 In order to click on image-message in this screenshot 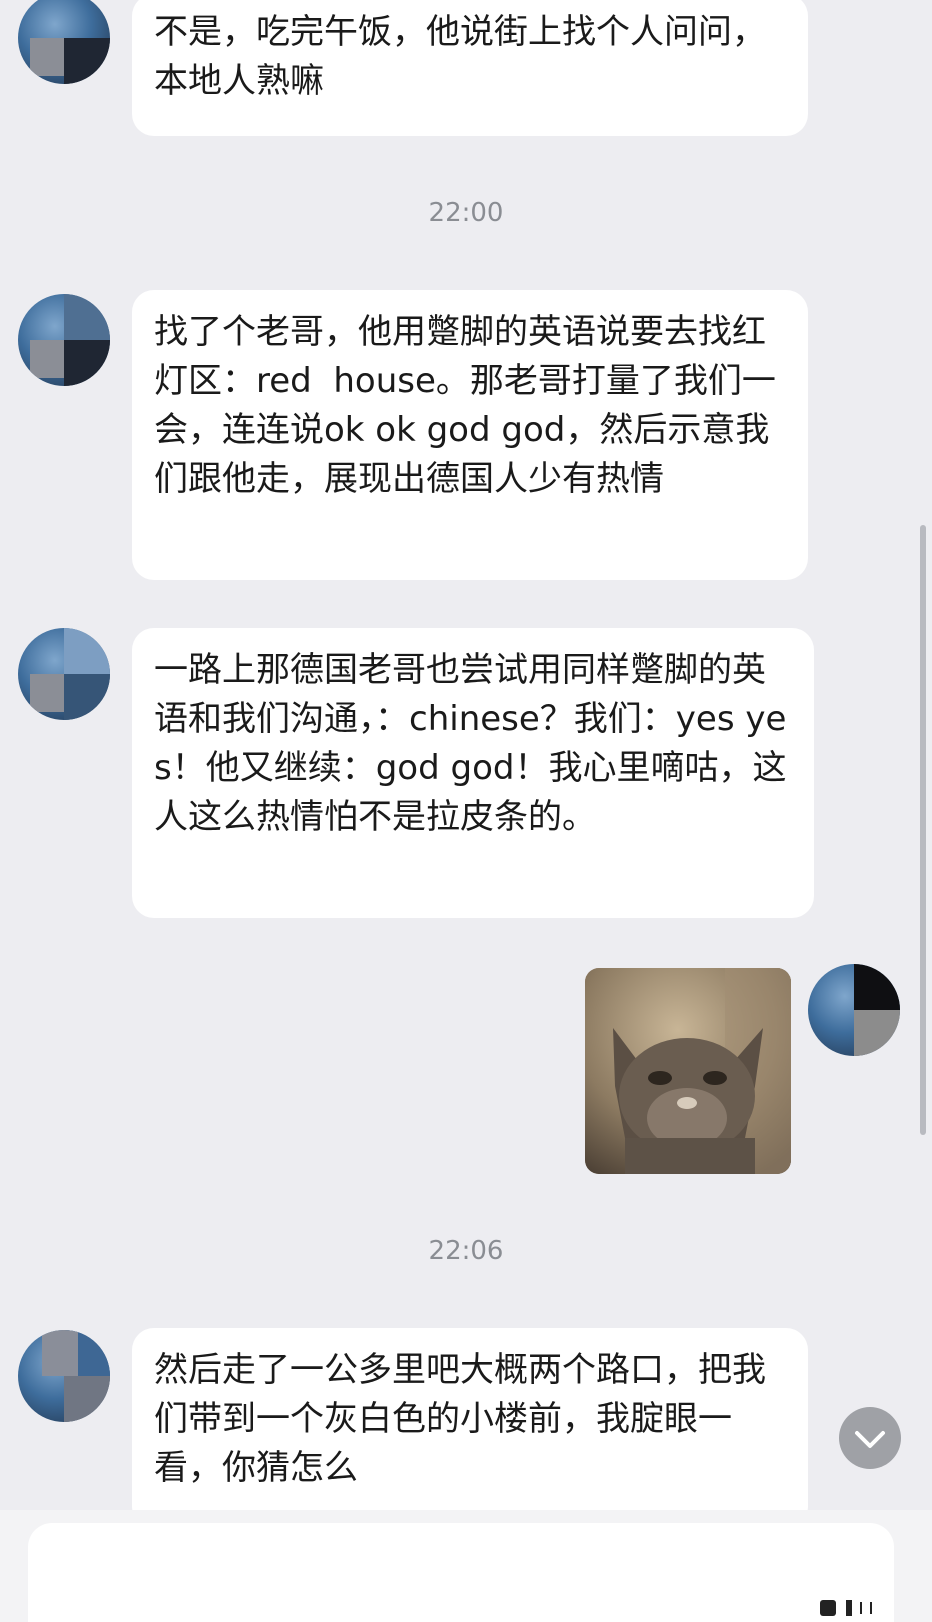, I will do `click(688, 1071)`.